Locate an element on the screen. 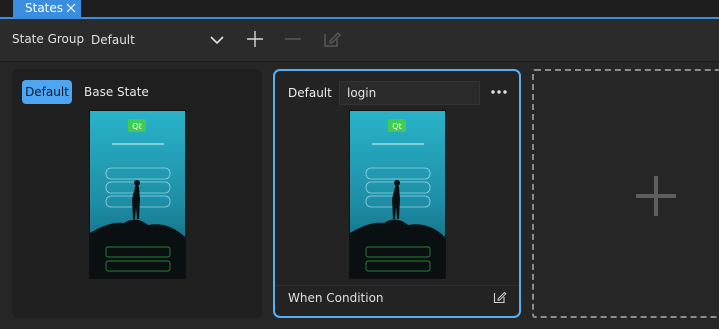 Image resolution: width=719 pixels, height=329 pixels. base-state-preview: Qt is located at coordinates (137, 194).